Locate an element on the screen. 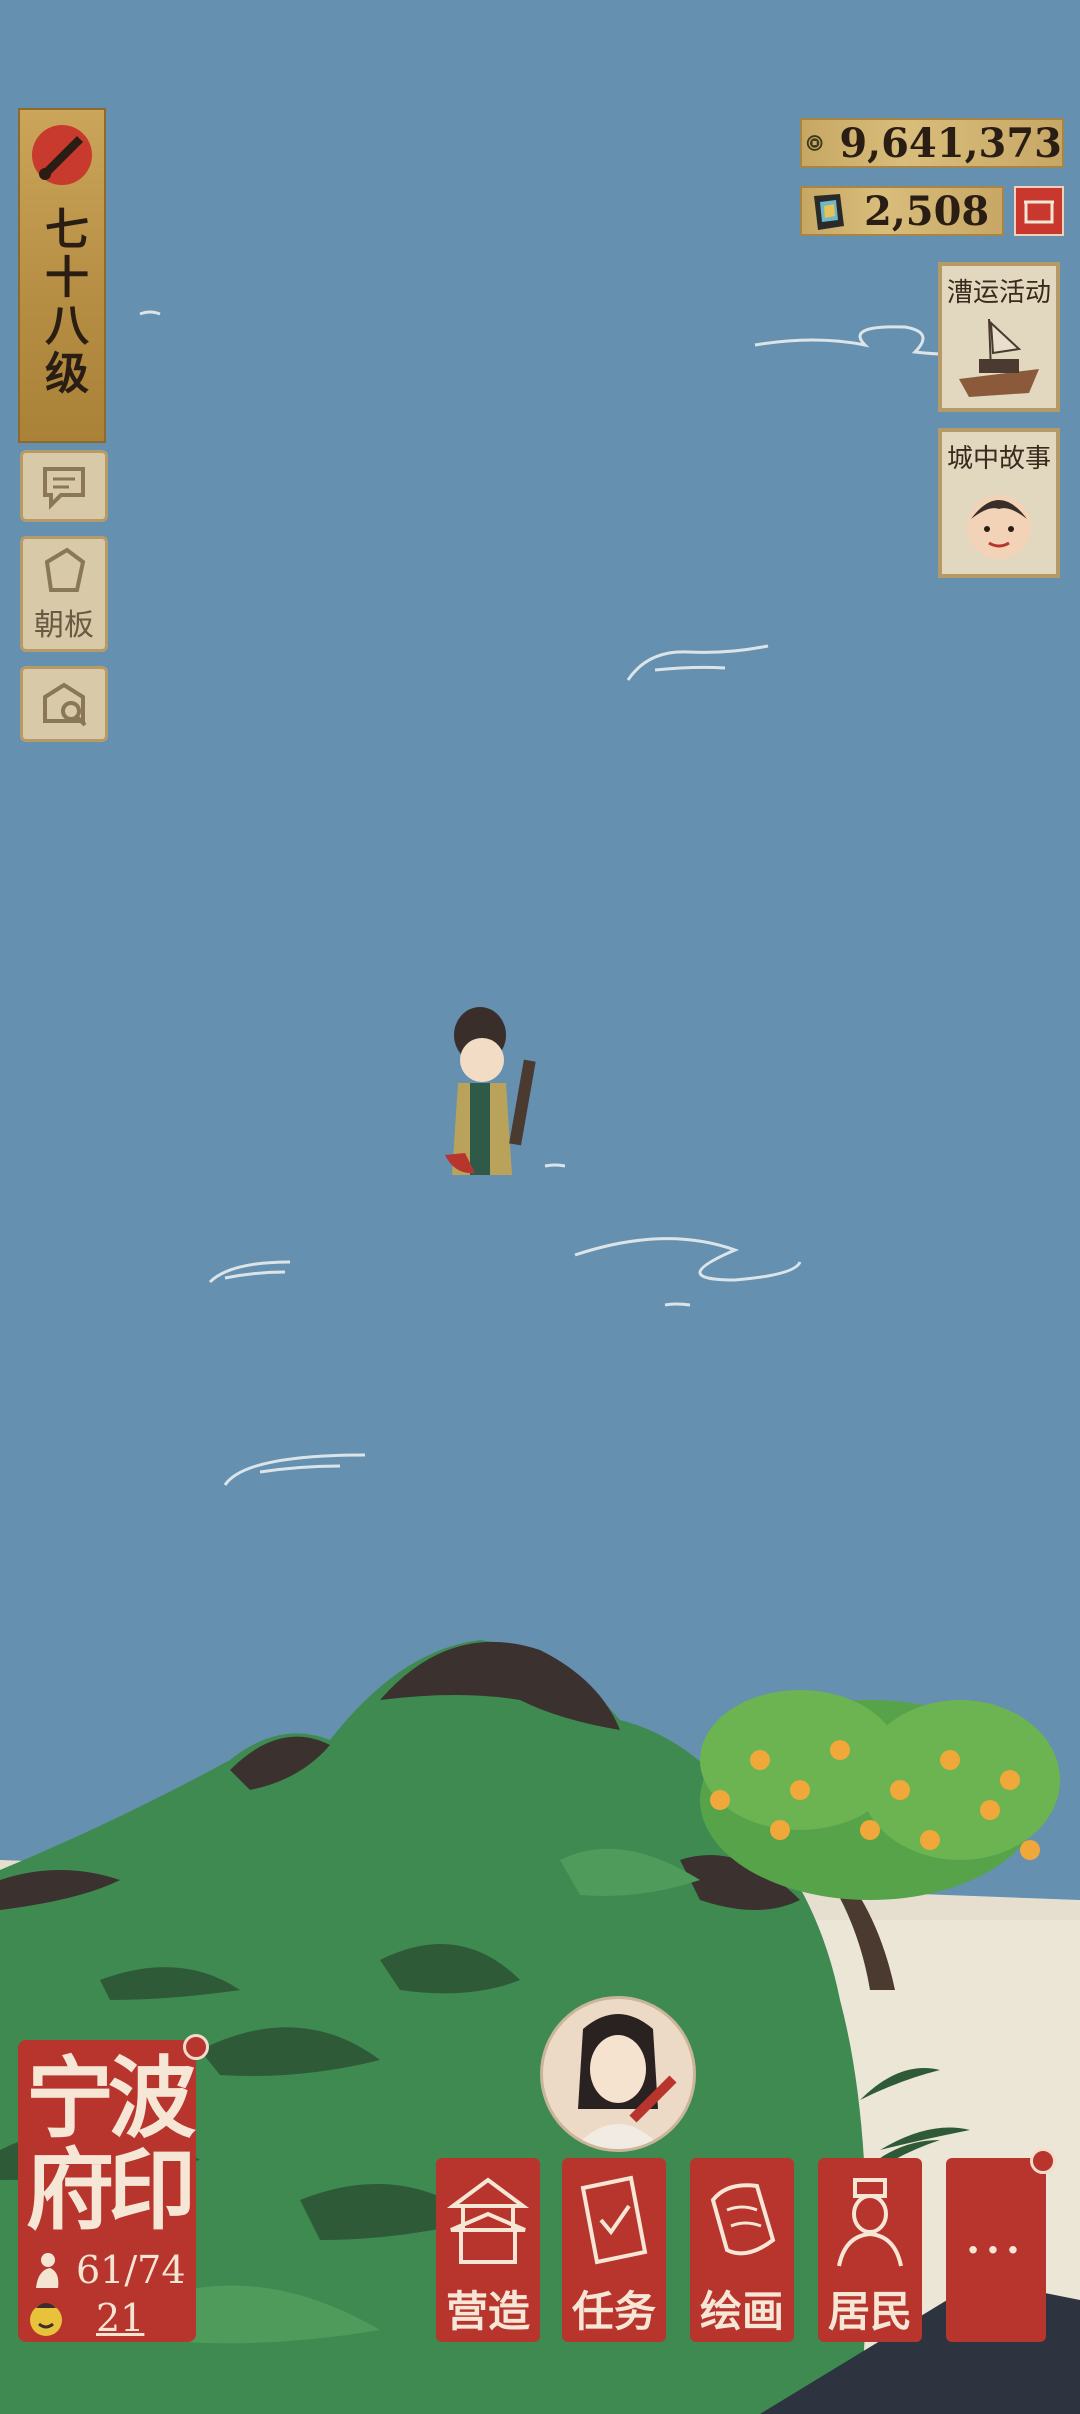  nav-more-button: ··· is located at coordinates (996, 2250).